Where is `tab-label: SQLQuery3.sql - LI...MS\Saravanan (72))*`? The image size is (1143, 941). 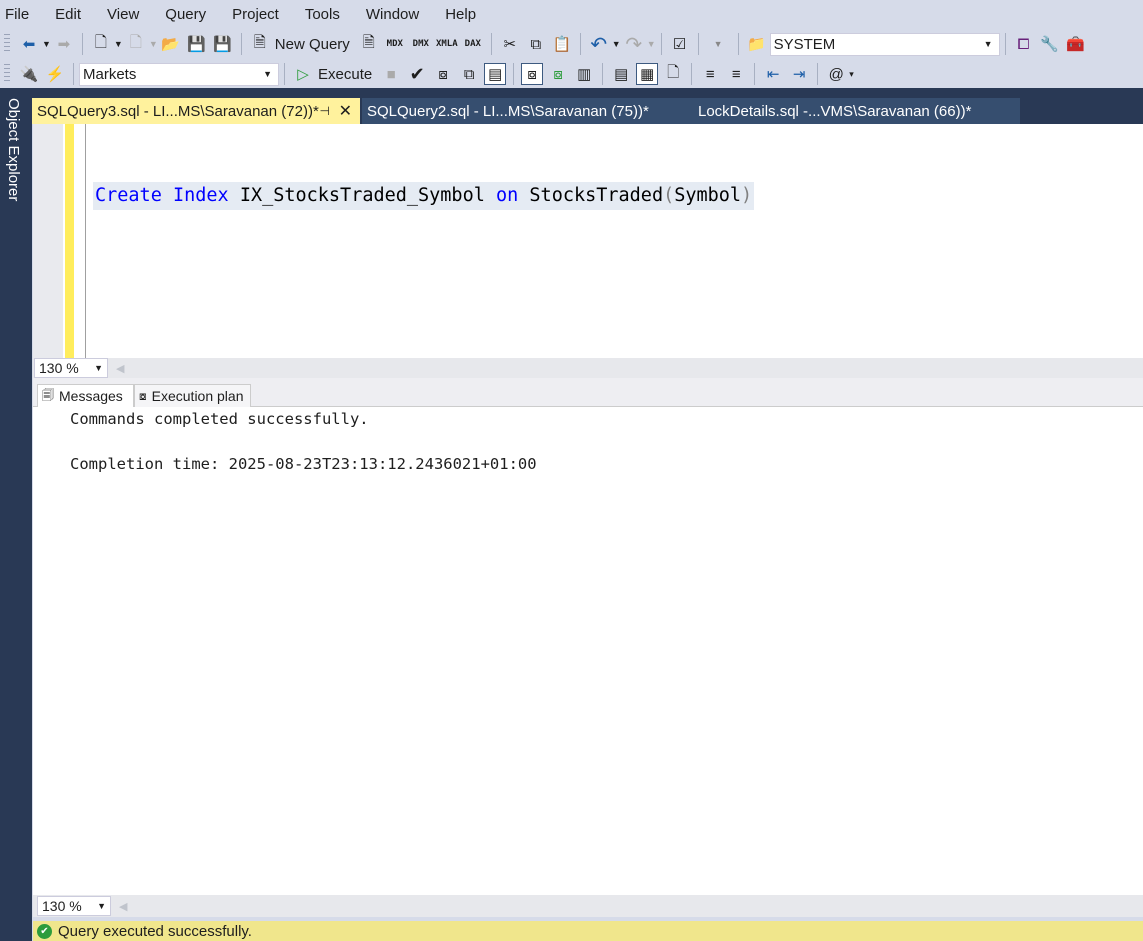 tab-label: SQLQuery3.sql - LI...MS\Saravanan (72))* is located at coordinates (178, 111).